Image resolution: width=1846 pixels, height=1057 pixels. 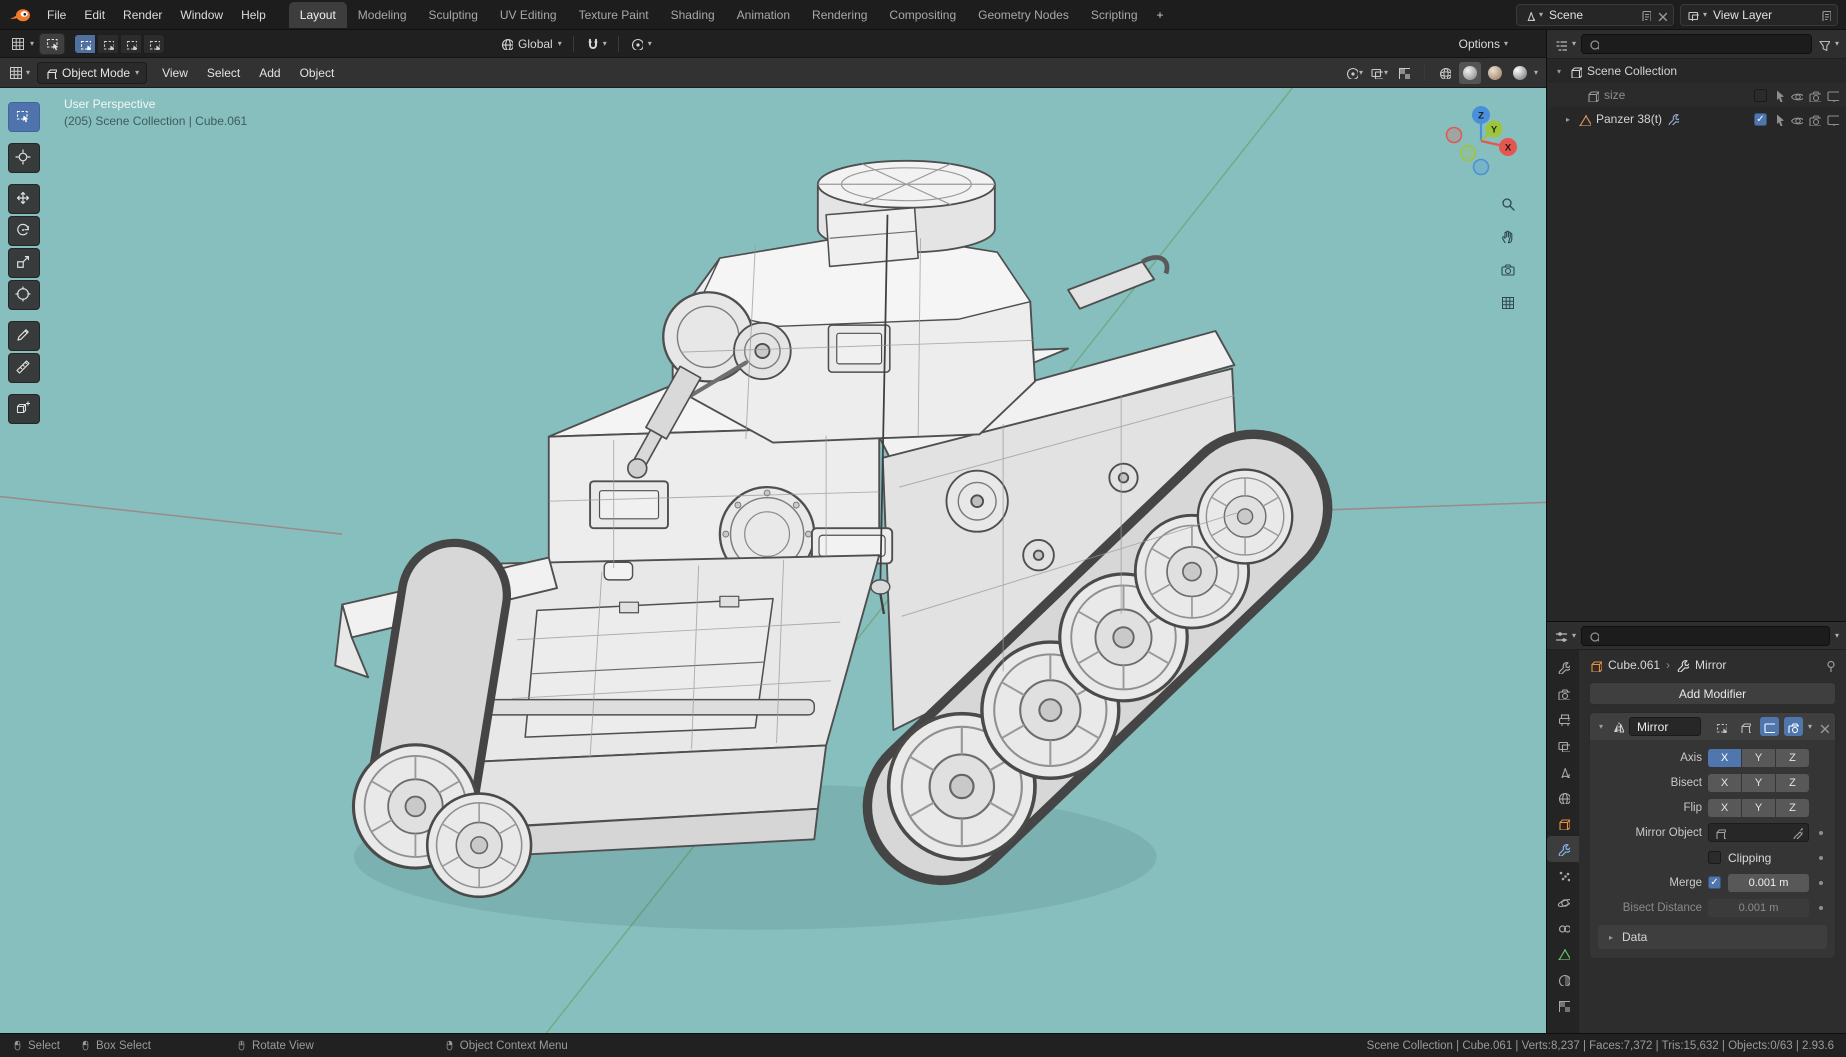 I want to click on mirror-panel-header: ▾ Mirror ▾, so click(x=1712, y=726).